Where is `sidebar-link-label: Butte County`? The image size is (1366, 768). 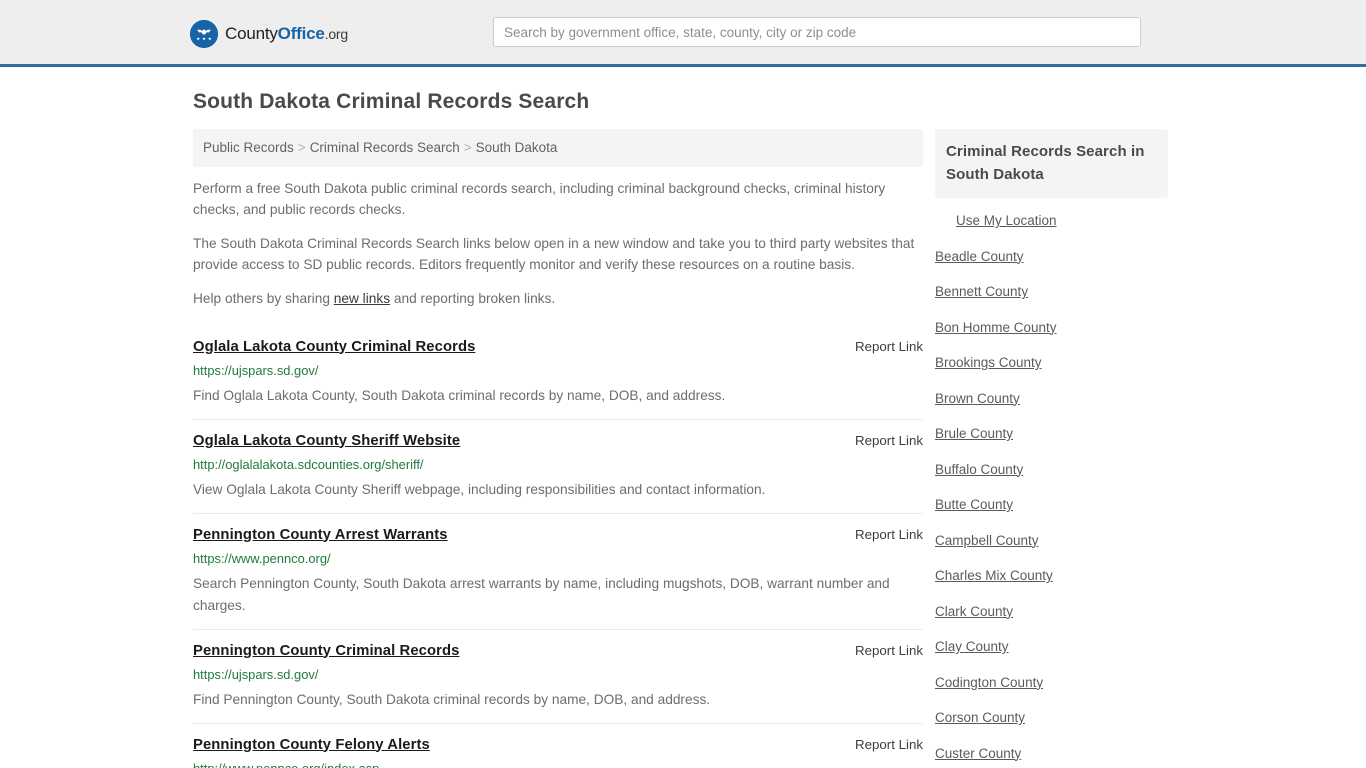
sidebar-link-label: Butte County is located at coordinates (974, 505).